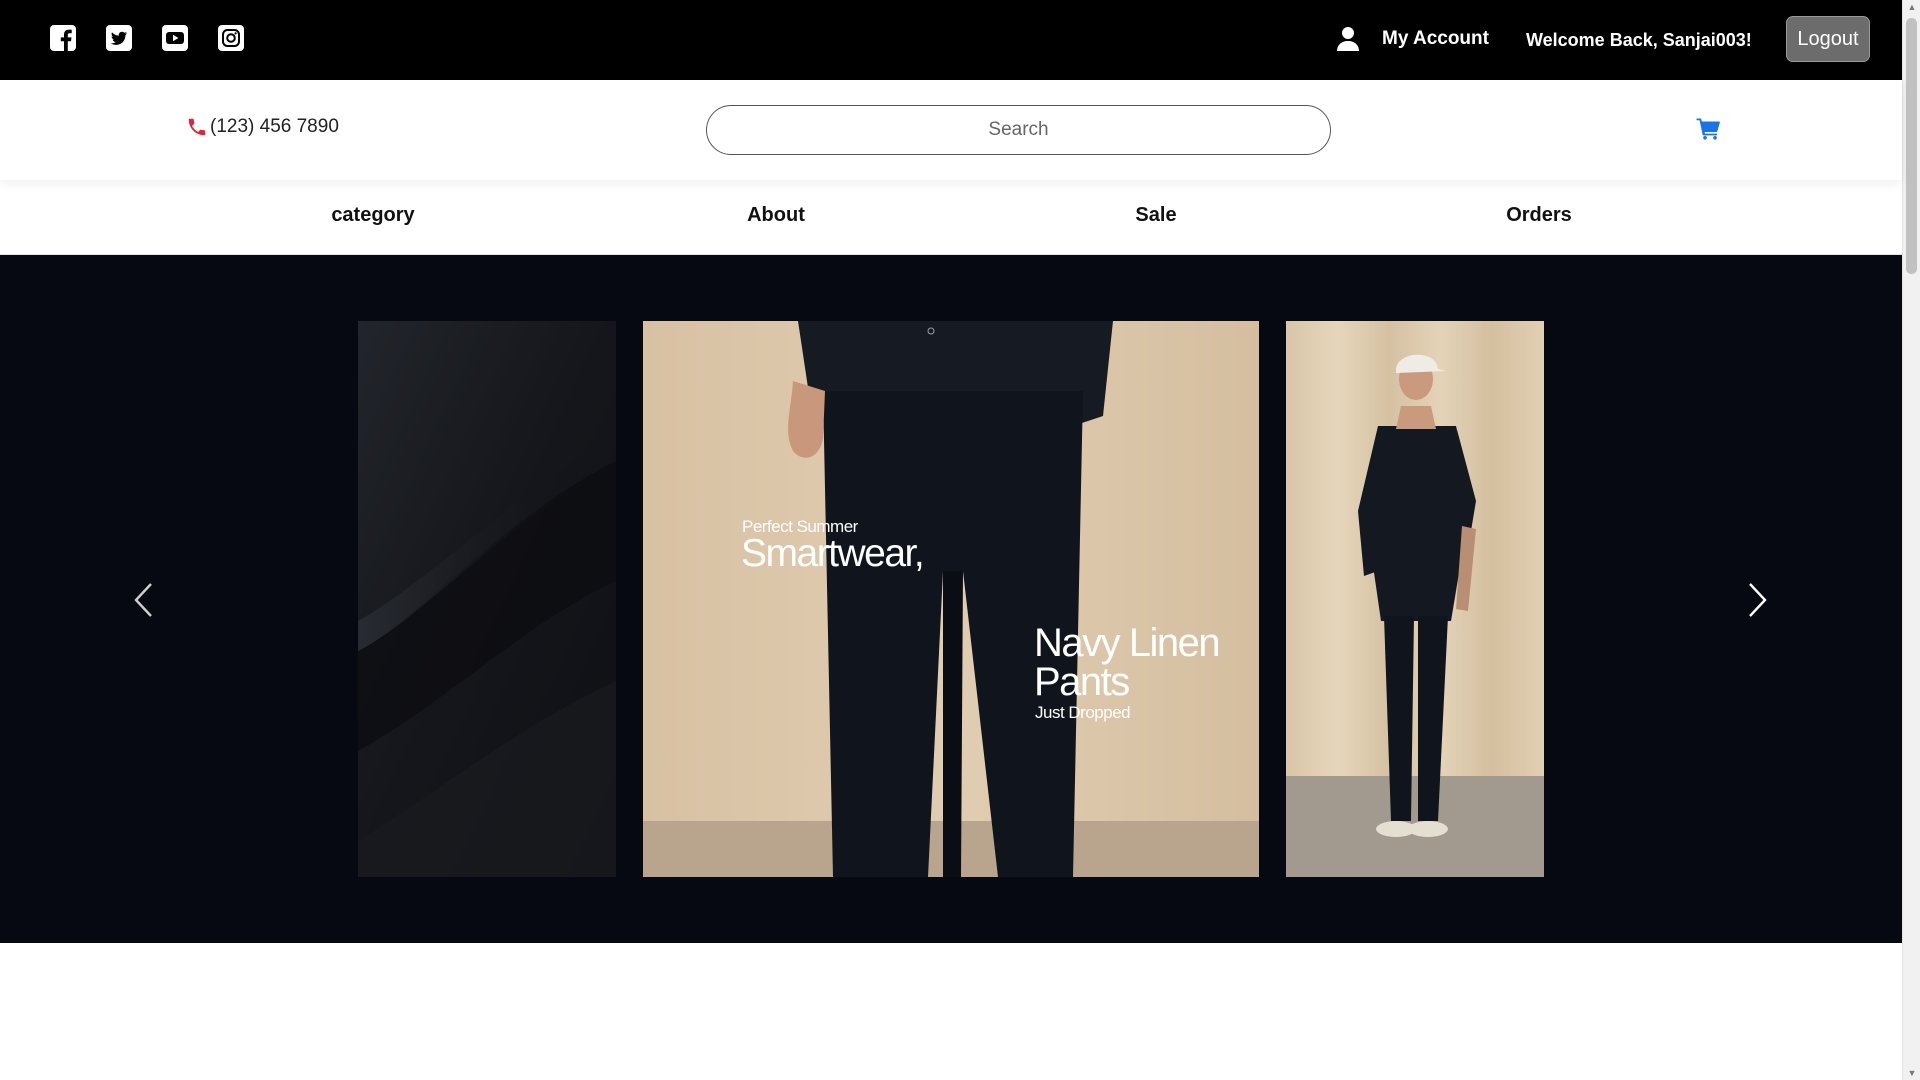 The image size is (1920, 1080). Describe the element at coordinates (1435, 38) in the screenshot. I see `my-account-label: My Account` at that location.